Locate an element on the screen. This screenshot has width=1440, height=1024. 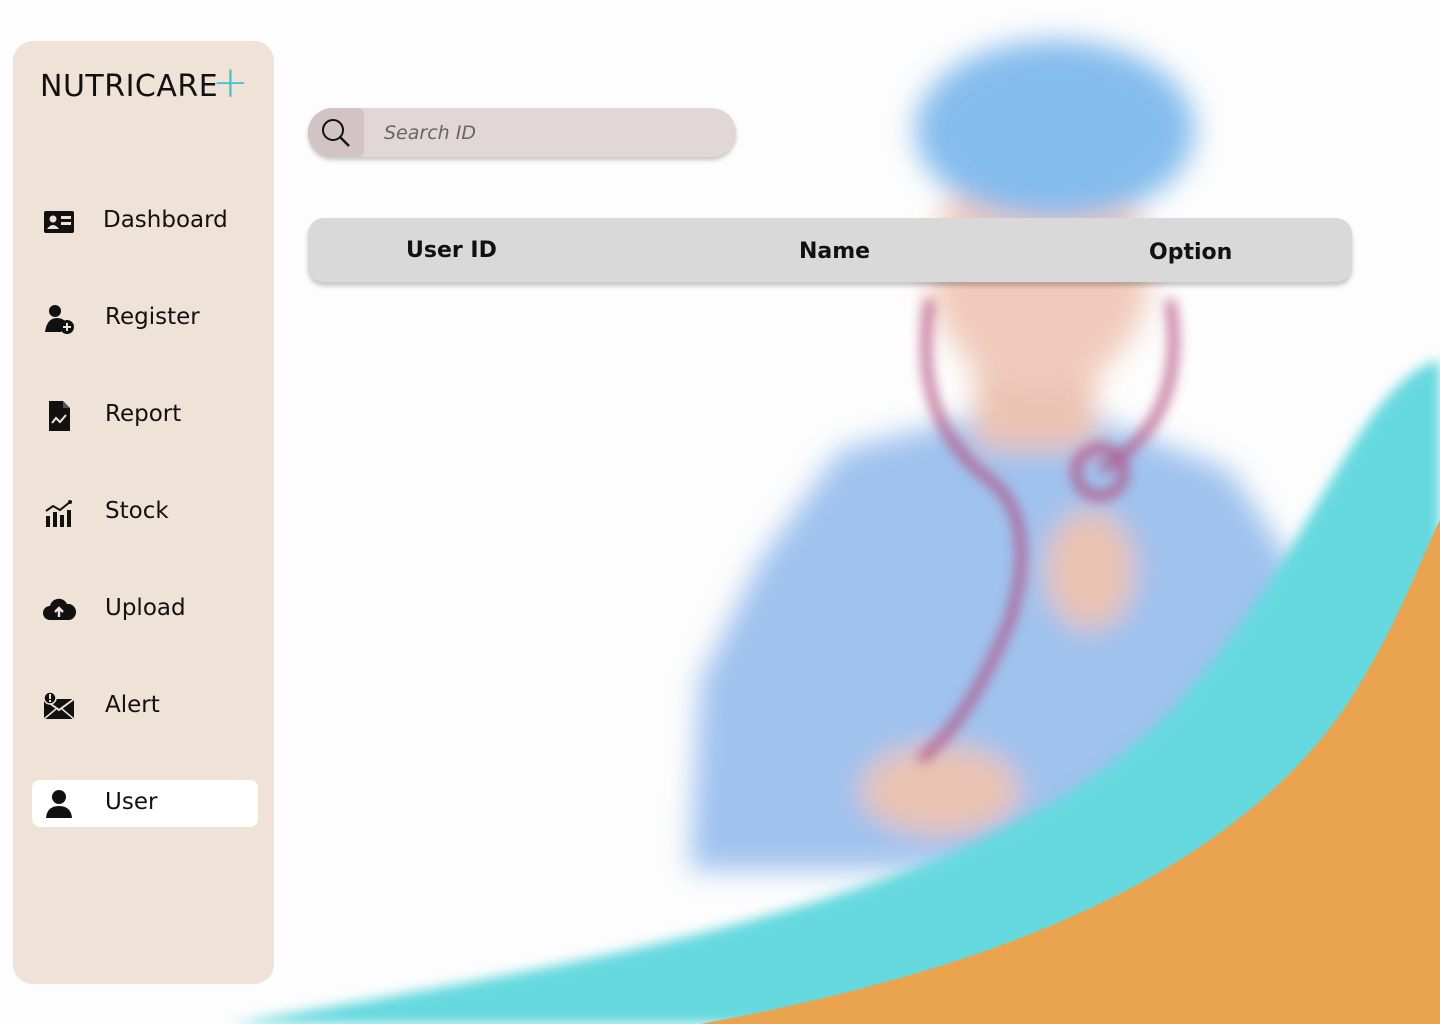
bar-chart-icon is located at coordinates (59, 513).